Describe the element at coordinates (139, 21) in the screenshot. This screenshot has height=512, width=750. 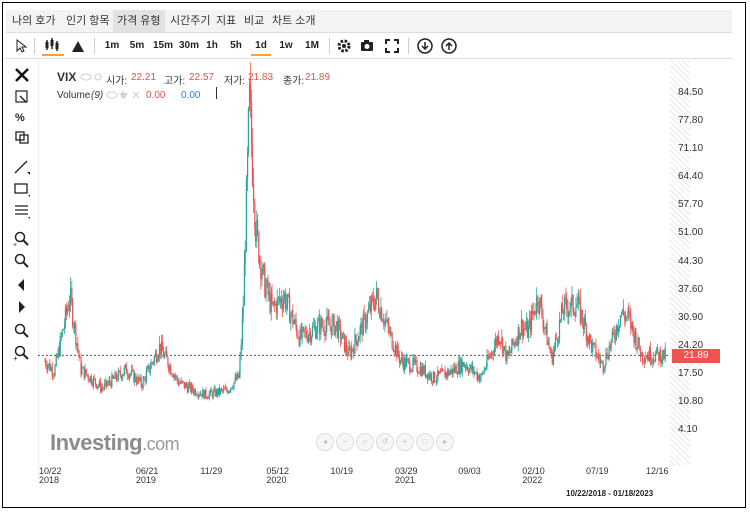
I see `menu-price-type: 가격 유형` at that location.